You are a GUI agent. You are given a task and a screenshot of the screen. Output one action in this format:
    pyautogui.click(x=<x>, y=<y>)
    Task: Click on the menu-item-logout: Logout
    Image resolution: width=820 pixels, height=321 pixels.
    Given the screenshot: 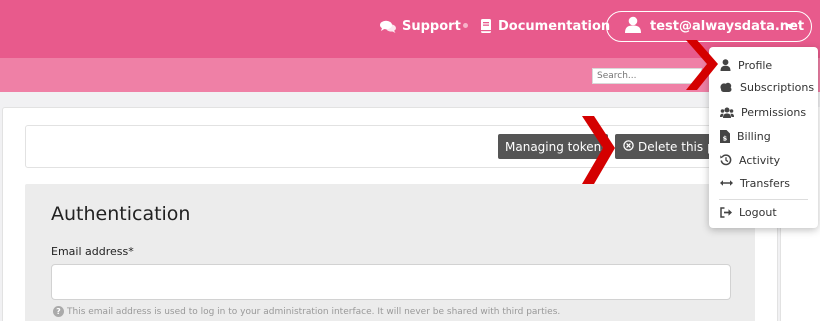 What is the action you would take?
    pyautogui.click(x=748, y=212)
    